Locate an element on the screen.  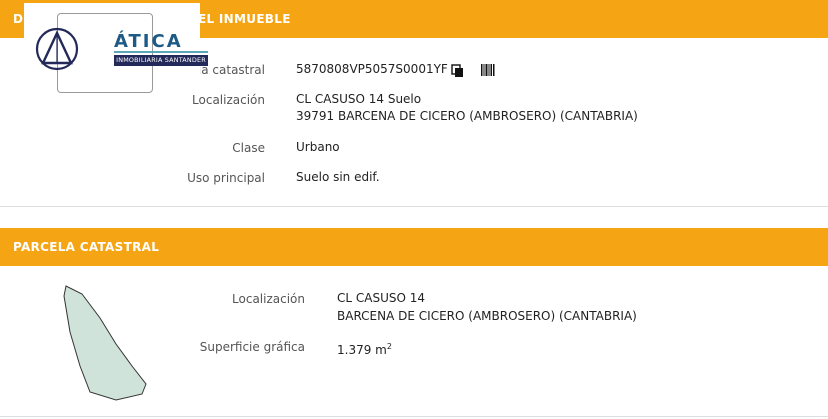
superficie-unit-exponent: 2 is located at coordinates (389, 346).